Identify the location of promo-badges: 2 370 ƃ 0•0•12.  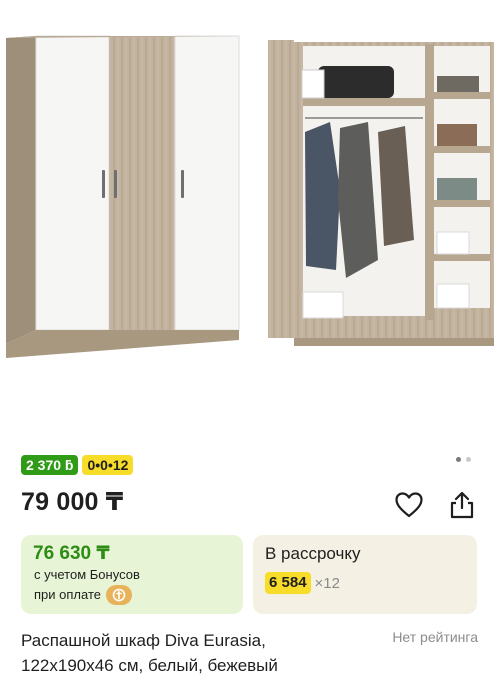
(77, 465).